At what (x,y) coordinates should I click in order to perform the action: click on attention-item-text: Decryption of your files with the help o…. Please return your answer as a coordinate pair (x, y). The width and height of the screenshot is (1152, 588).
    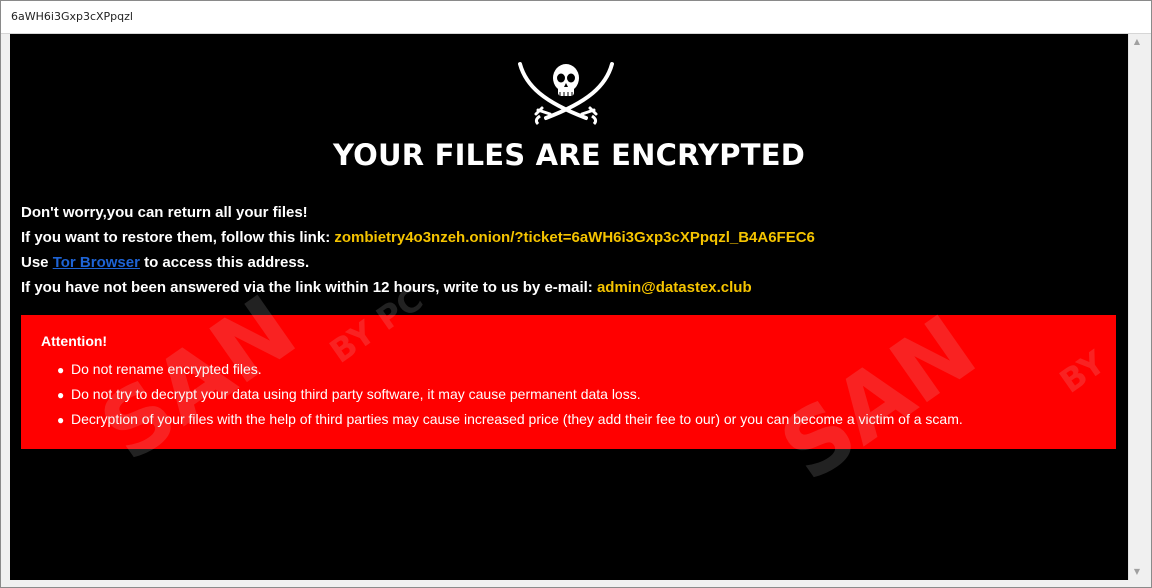
    Looking at the image, I should click on (517, 419).